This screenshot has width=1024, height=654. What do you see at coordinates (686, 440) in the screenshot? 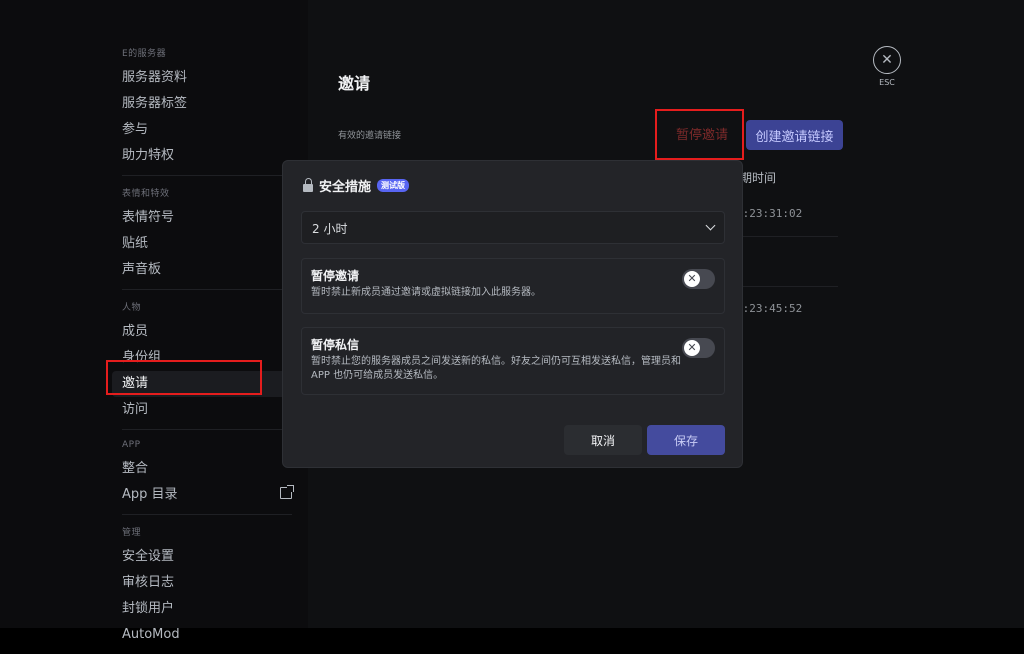
I see `save-button: 保存` at bounding box center [686, 440].